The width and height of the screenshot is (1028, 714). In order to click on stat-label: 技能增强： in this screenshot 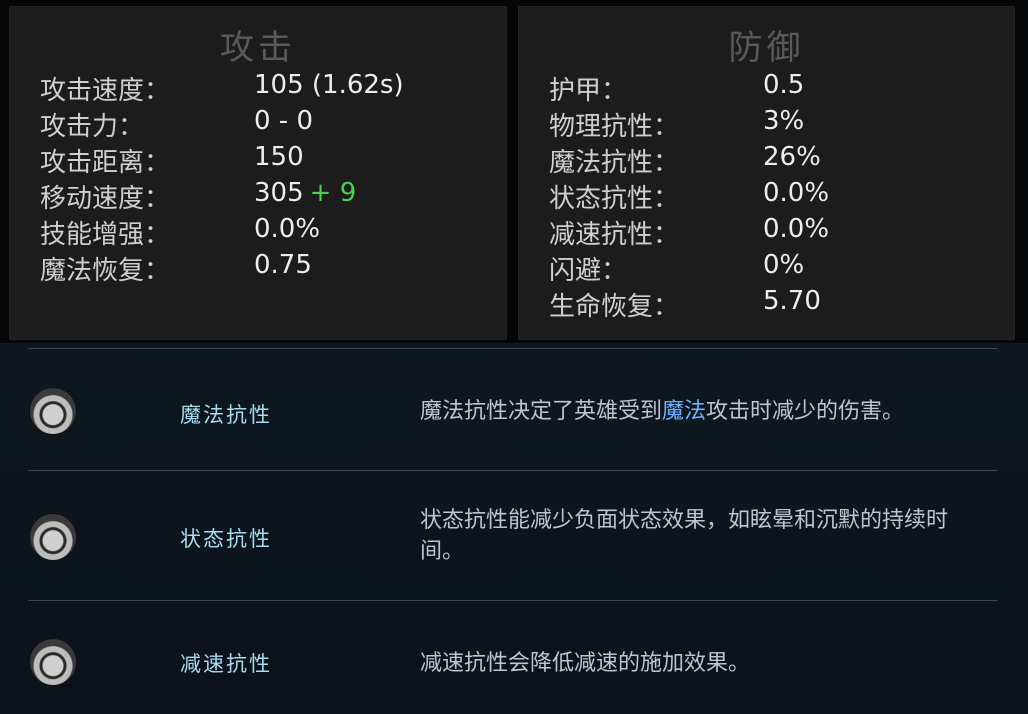, I will do `click(105, 235)`.